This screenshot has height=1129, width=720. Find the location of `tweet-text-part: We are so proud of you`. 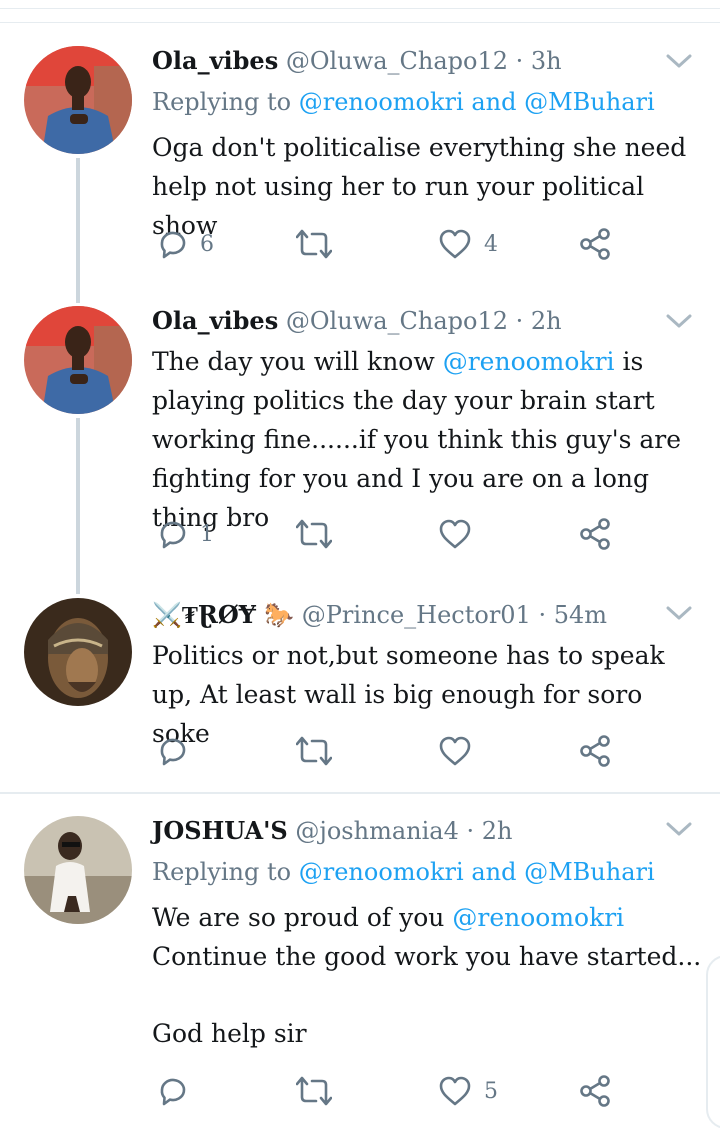

tweet-text-part: We are so proud of you is located at coordinates (298, 917).